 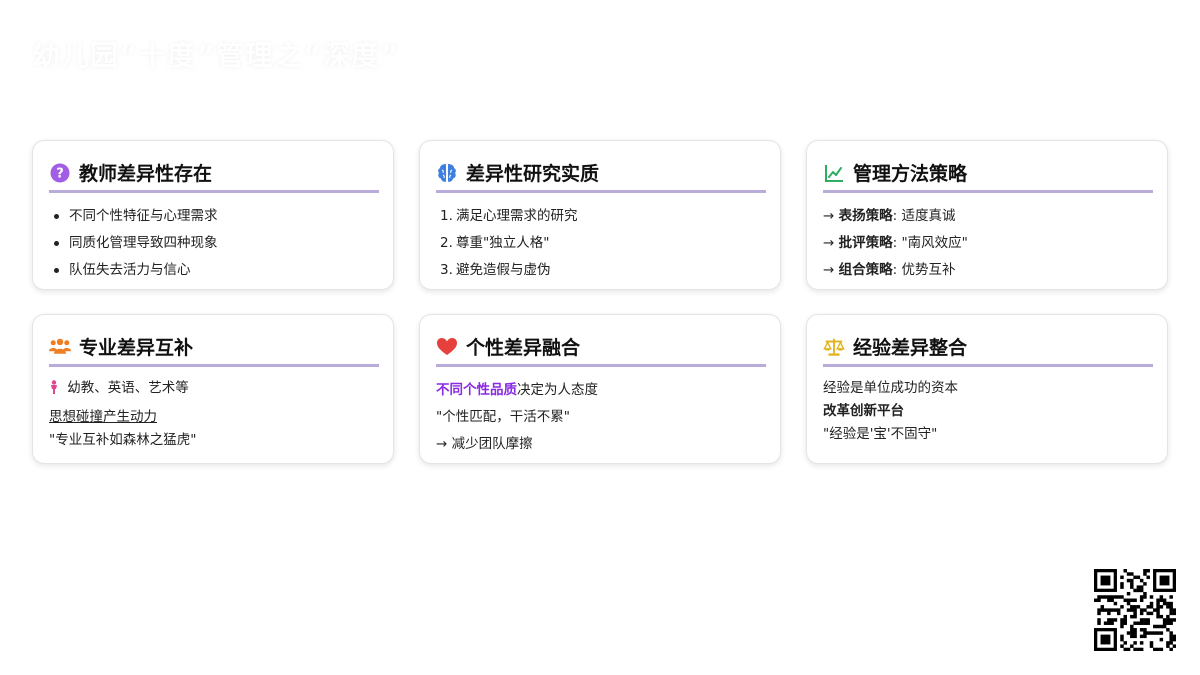 I want to click on list-text: 满足心理需求的研究, so click(x=517, y=216).